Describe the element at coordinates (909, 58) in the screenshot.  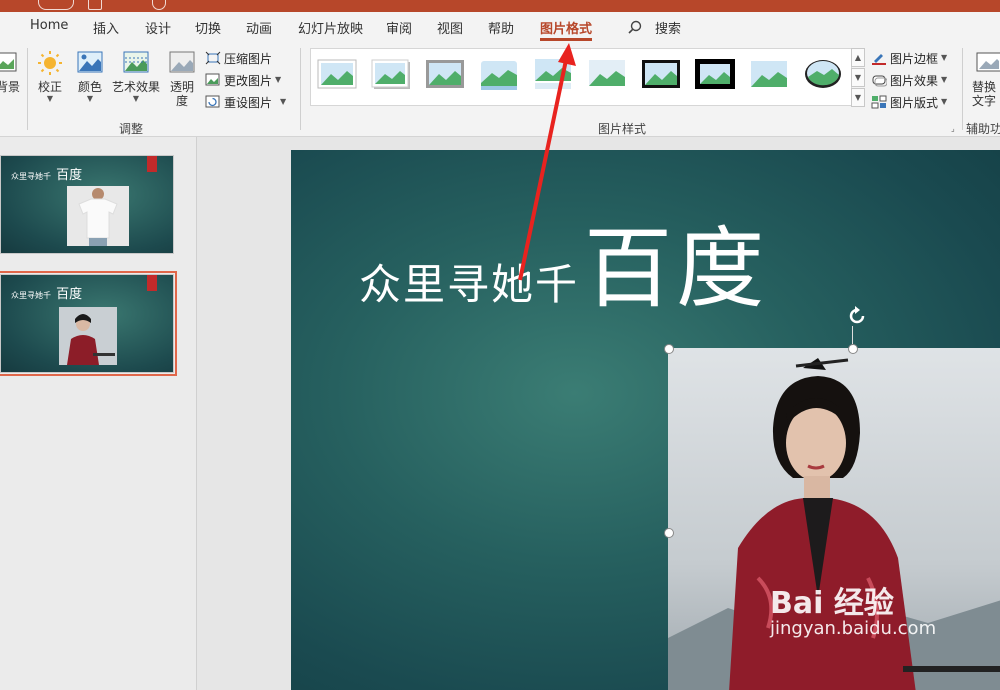
I see `picture-border-button: 图片边框 ▼` at that location.